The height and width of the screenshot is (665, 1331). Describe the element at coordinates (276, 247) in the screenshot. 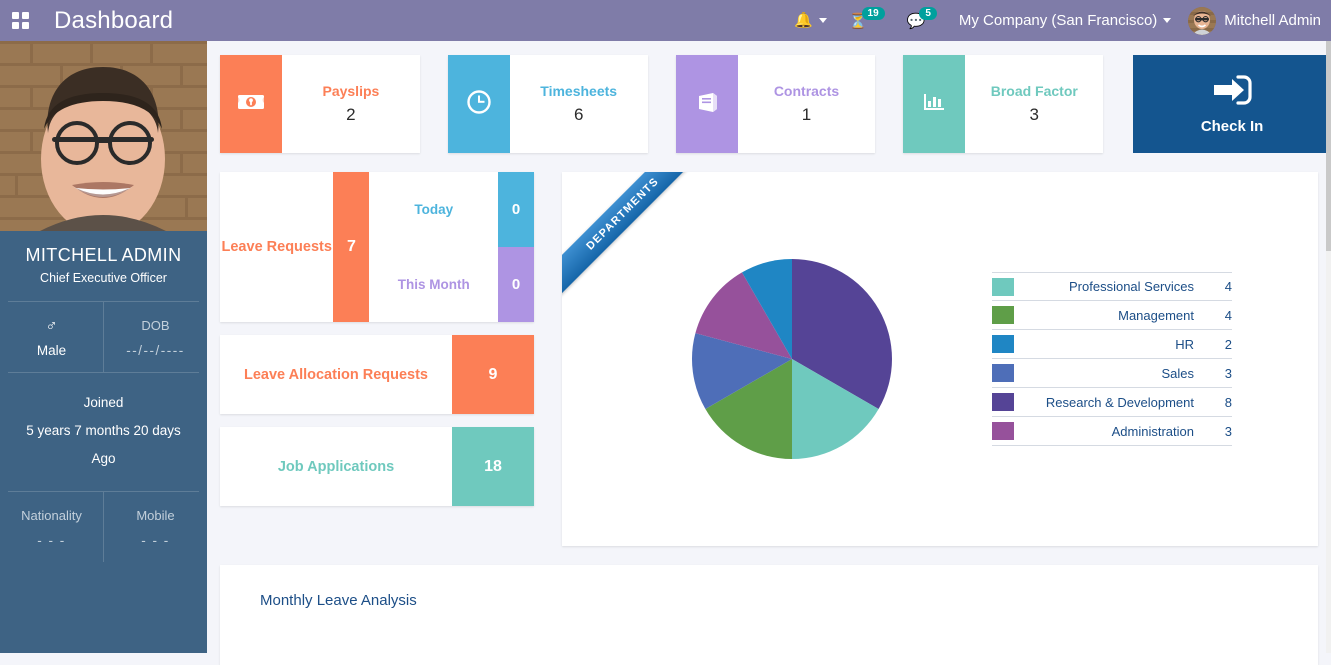

I see `leave-requests-label: Leave Requests` at that location.